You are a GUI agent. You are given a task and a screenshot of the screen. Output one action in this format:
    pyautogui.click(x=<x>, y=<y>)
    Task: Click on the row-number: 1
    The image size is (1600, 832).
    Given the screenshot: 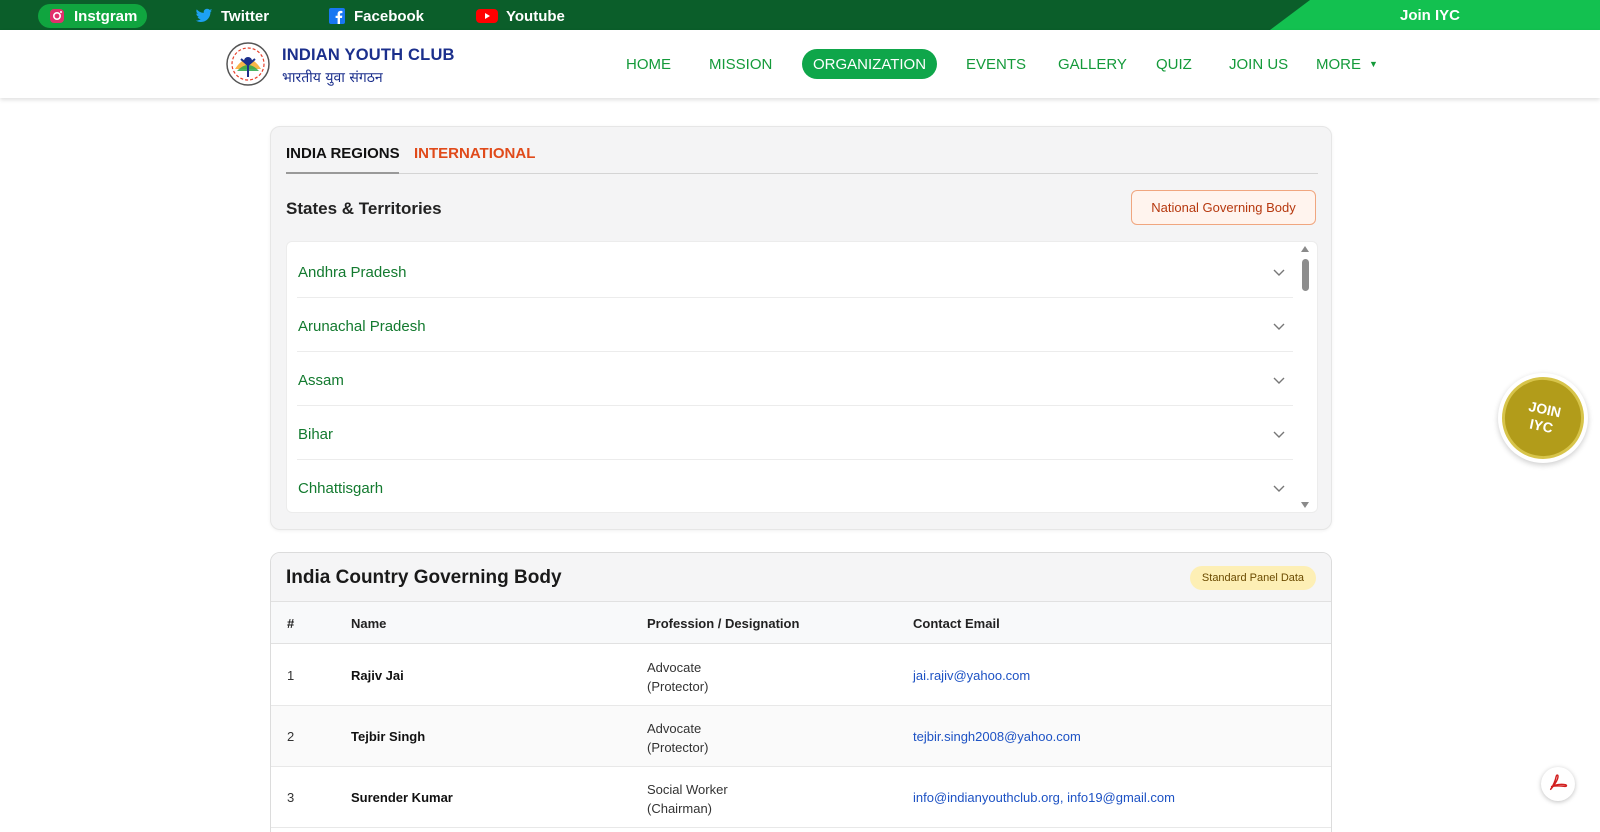 What is the action you would take?
    pyautogui.click(x=291, y=675)
    